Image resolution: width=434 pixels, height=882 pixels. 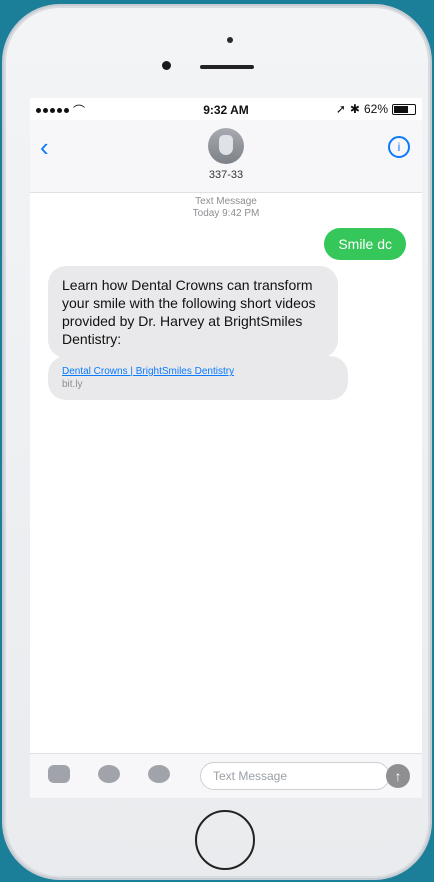 What do you see at coordinates (404, 109) in the screenshot?
I see `battery-icon` at bounding box center [404, 109].